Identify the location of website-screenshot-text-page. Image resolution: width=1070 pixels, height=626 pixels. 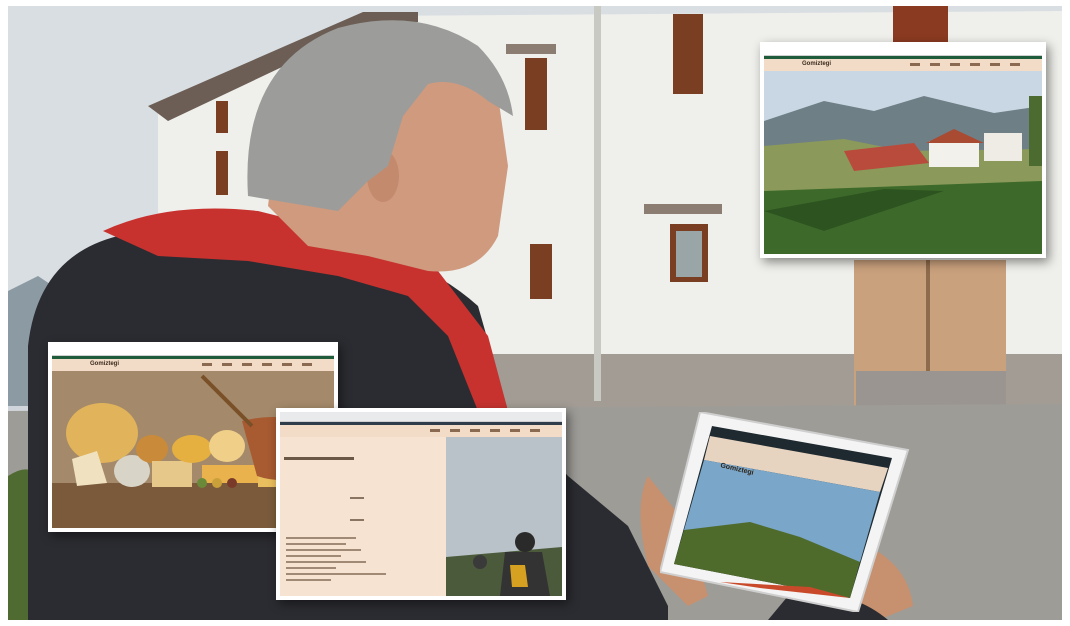
(421, 504).